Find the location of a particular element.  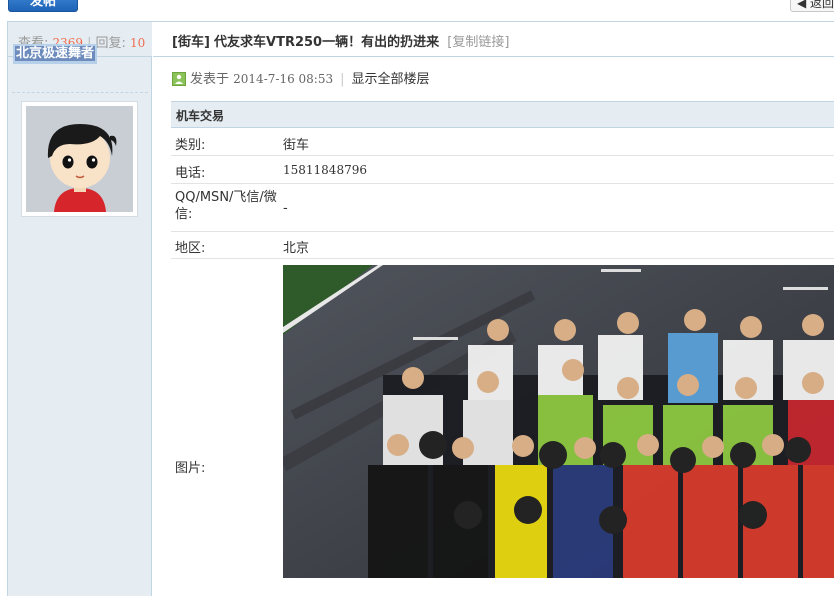

post-button: 发帖 is located at coordinates (43, 6).